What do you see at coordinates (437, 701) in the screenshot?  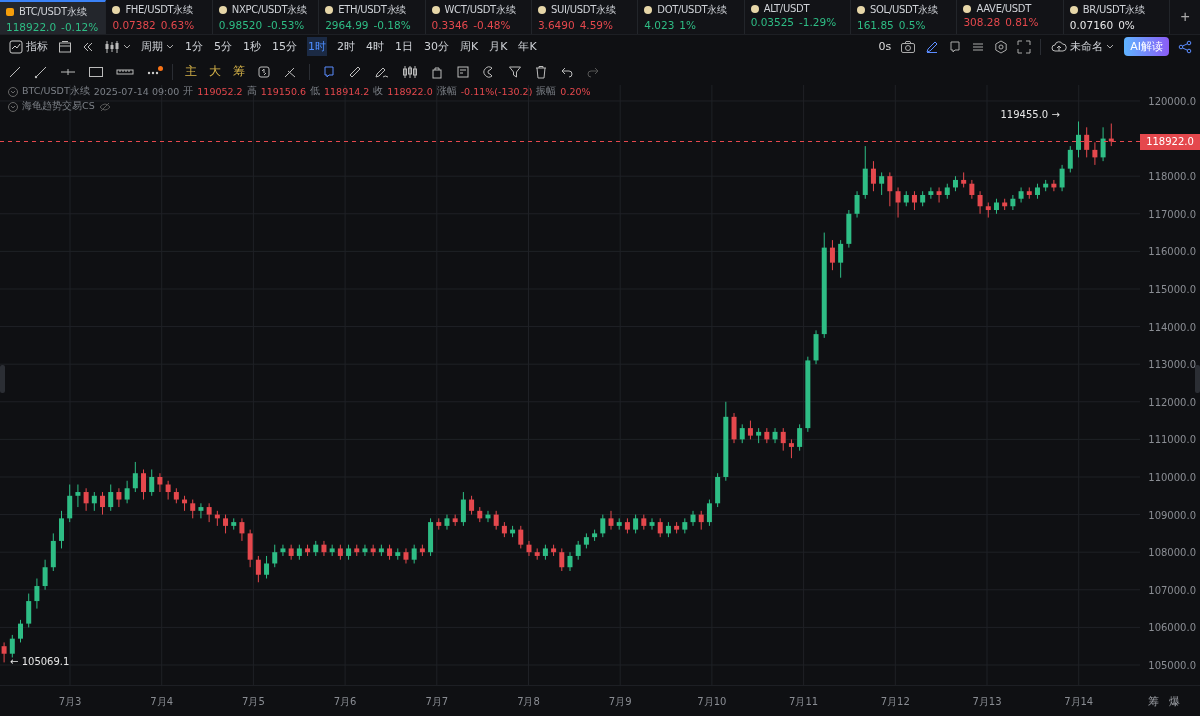 I see `time-axis-label: 7月7` at bounding box center [437, 701].